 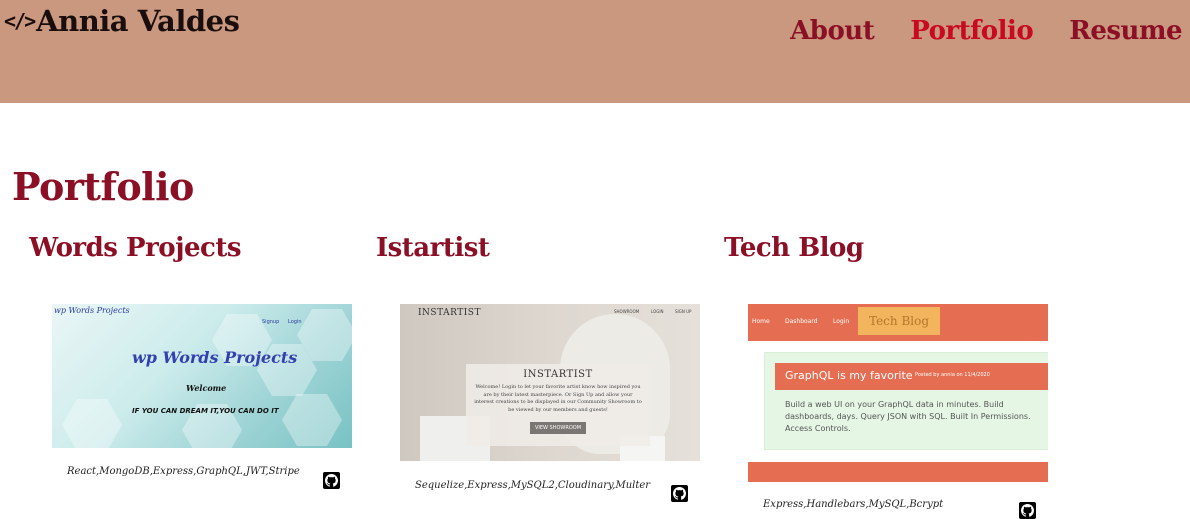 I want to click on thumb-welcome: Welcome, so click(x=206, y=388).